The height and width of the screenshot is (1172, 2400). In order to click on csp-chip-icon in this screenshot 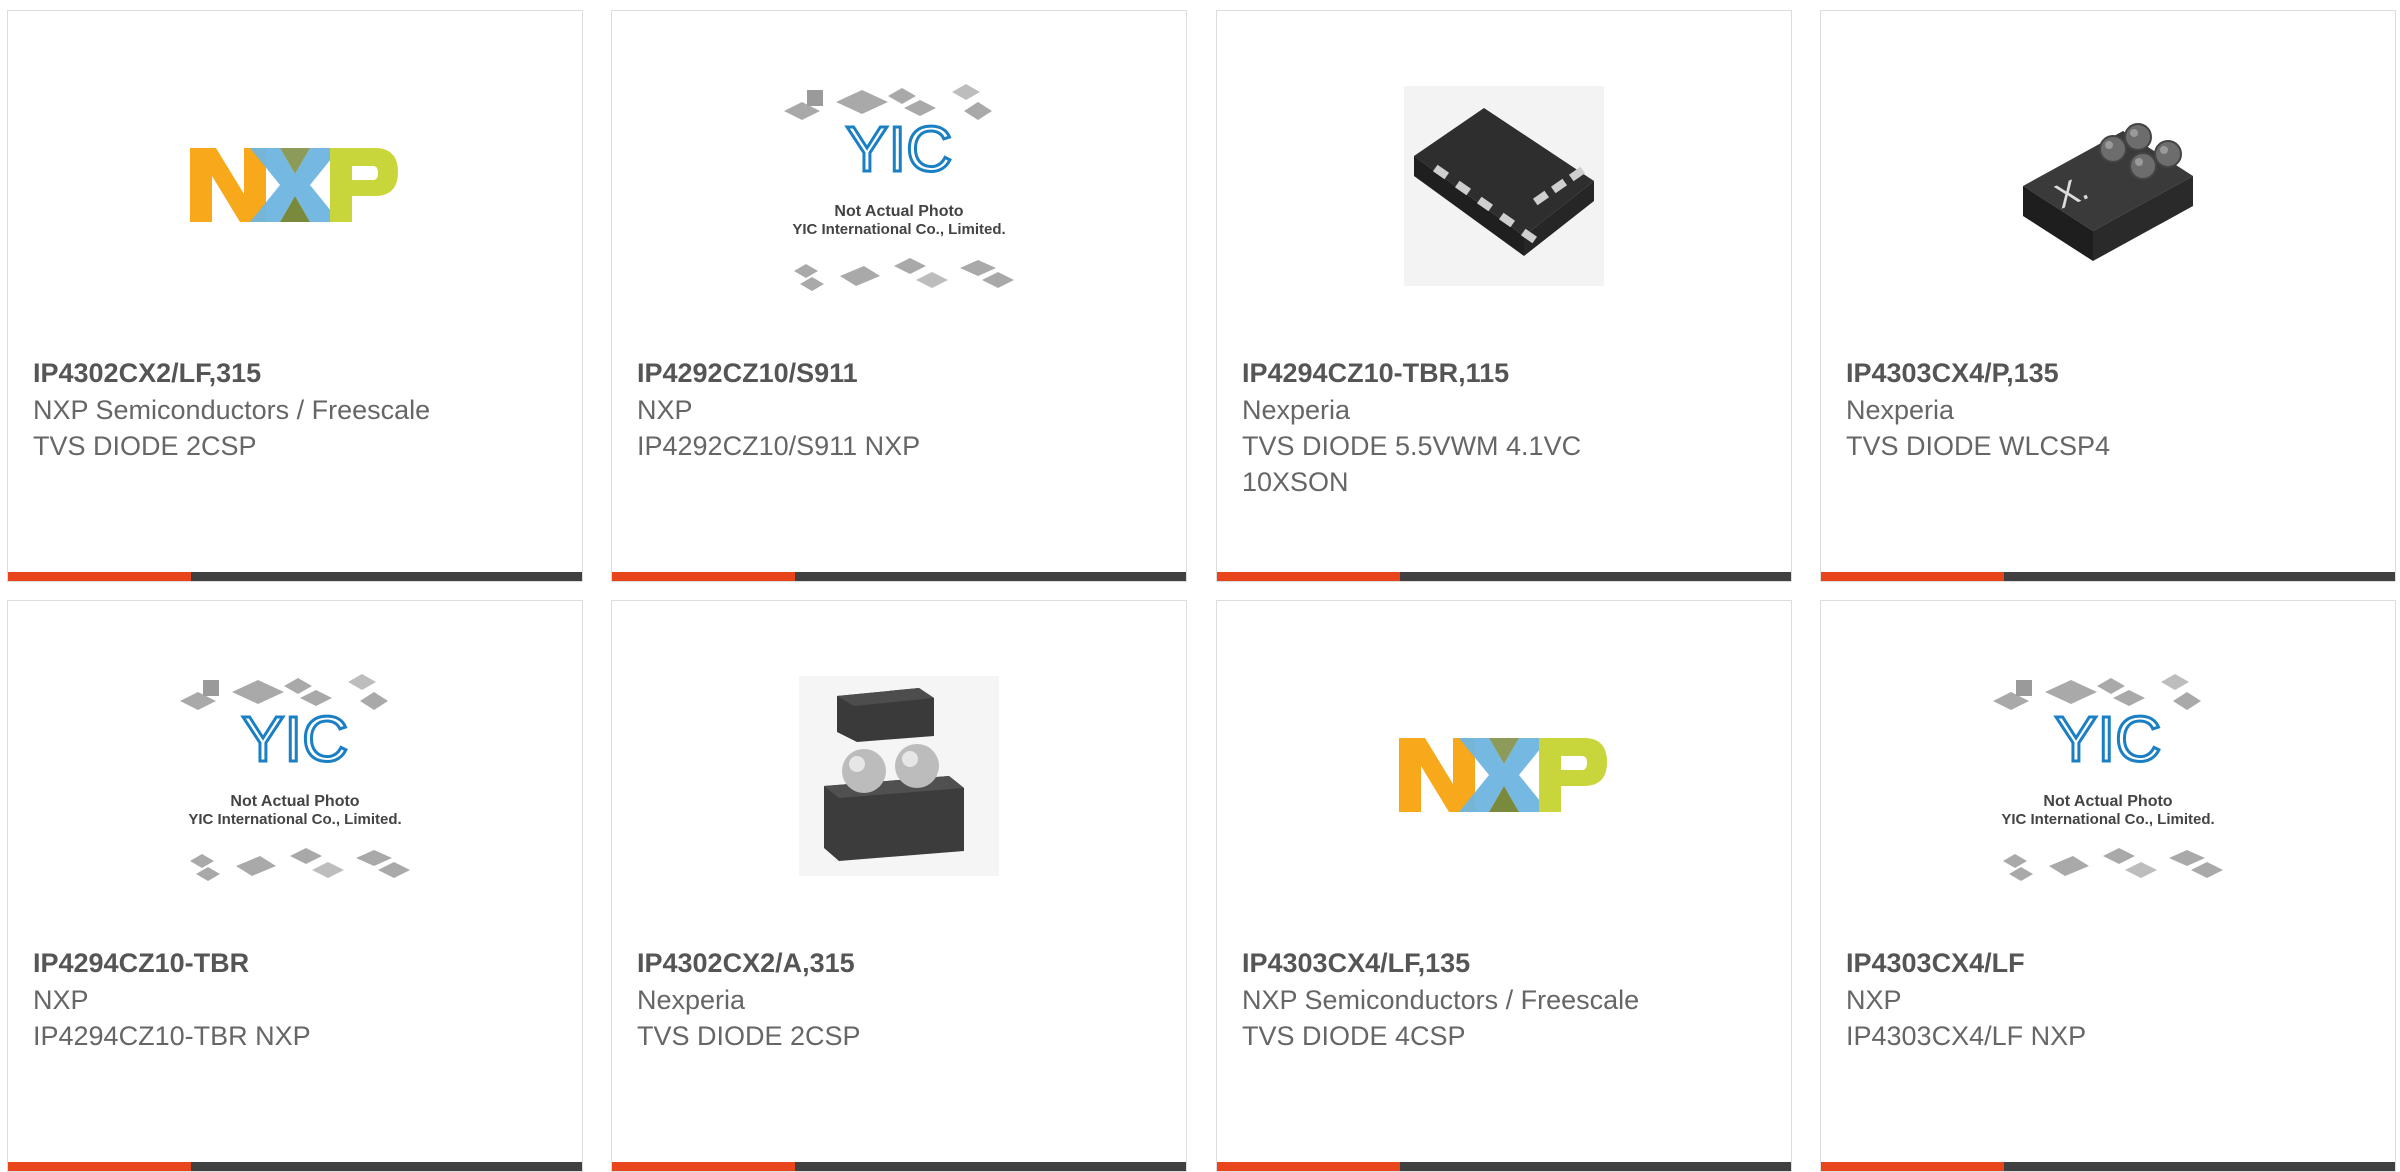, I will do `click(899, 776)`.